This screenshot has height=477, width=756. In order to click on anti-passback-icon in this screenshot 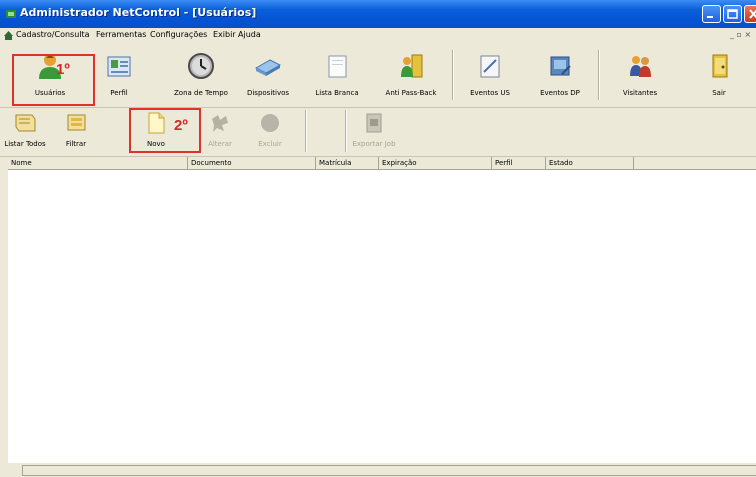, I will do `click(412, 66)`.